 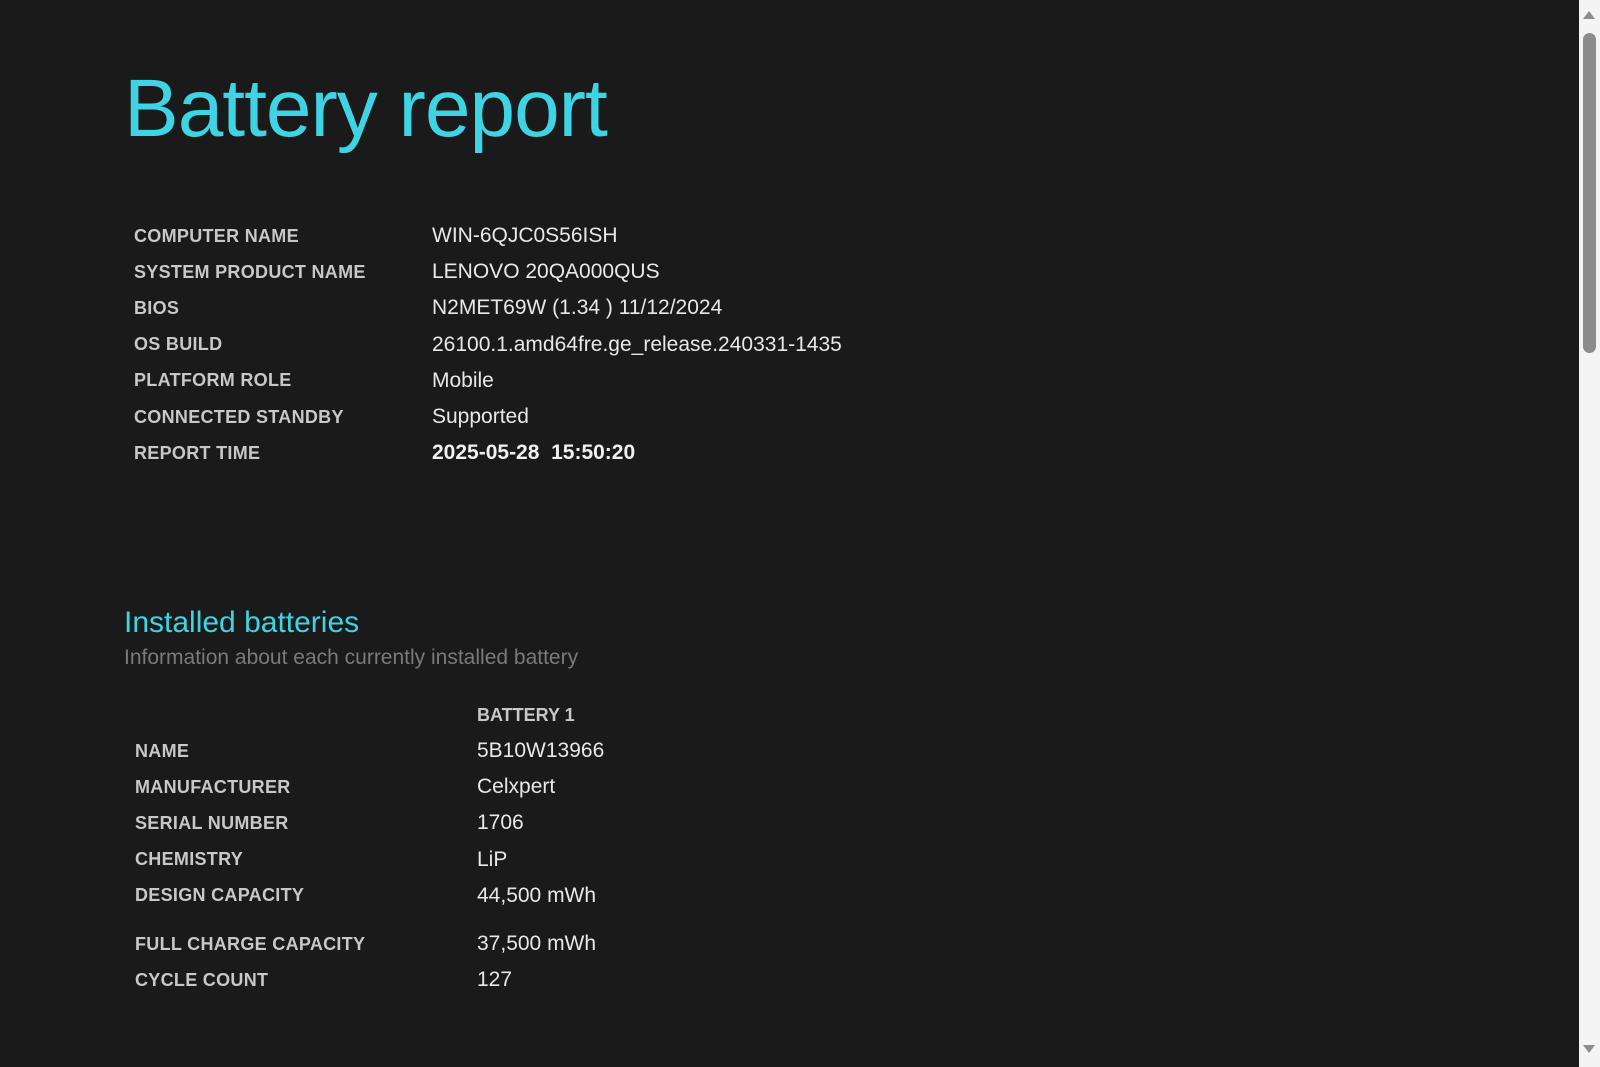 What do you see at coordinates (534, 453) in the screenshot?
I see `info-value: 2025-05-28 15:50:20` at bounding box center [534, 453].